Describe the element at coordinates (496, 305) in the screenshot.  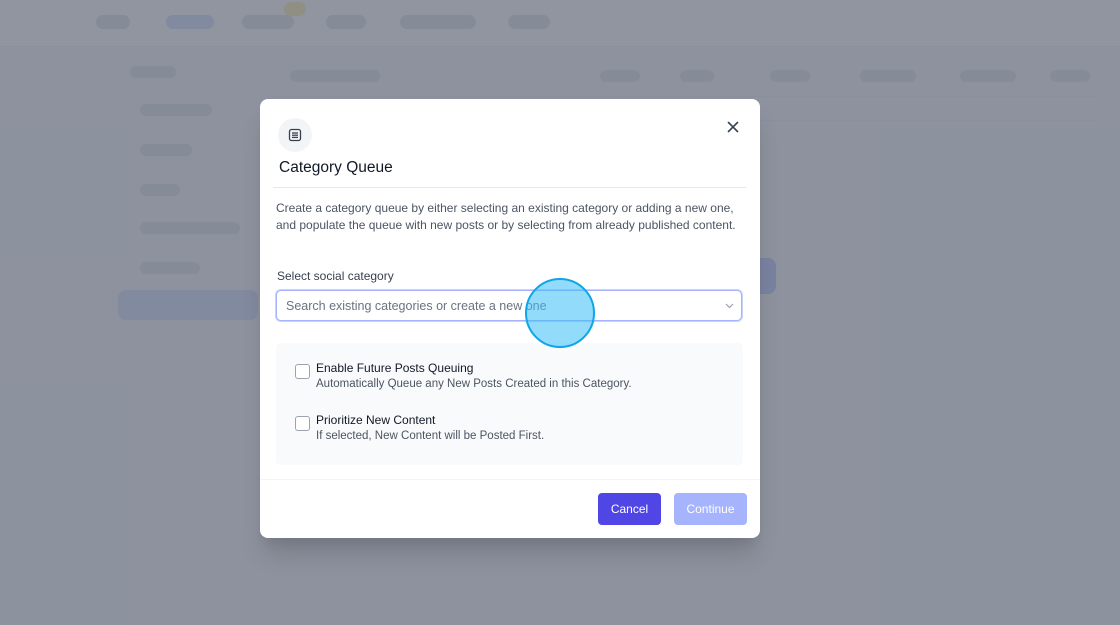
I see `category-search-input` at that location.